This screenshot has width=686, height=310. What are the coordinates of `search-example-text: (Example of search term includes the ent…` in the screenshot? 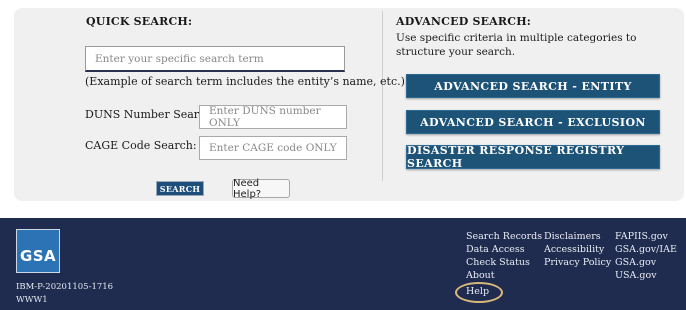 It's located at (245, 81).